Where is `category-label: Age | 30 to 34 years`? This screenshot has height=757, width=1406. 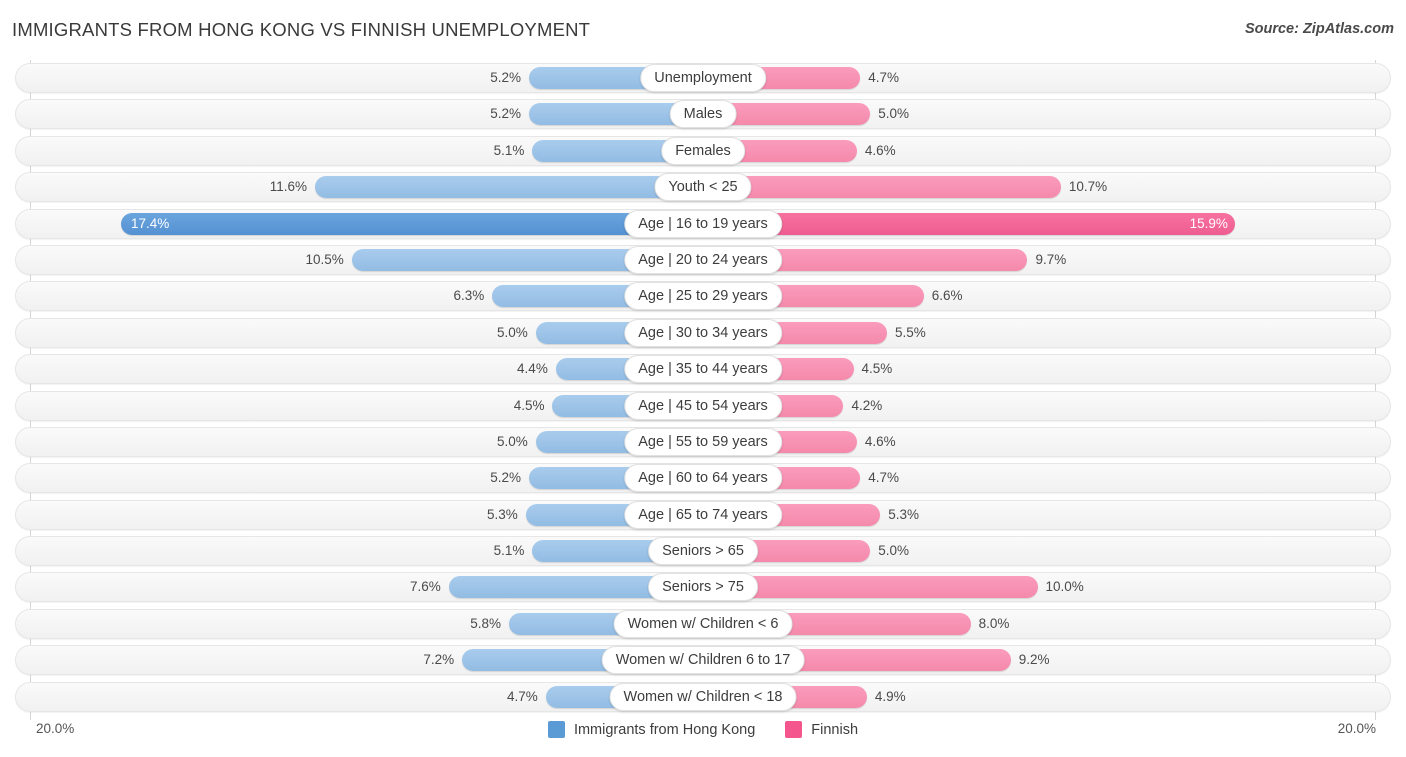
category-label: Age | 30 to 34 years is located at coordinates (703, 332).